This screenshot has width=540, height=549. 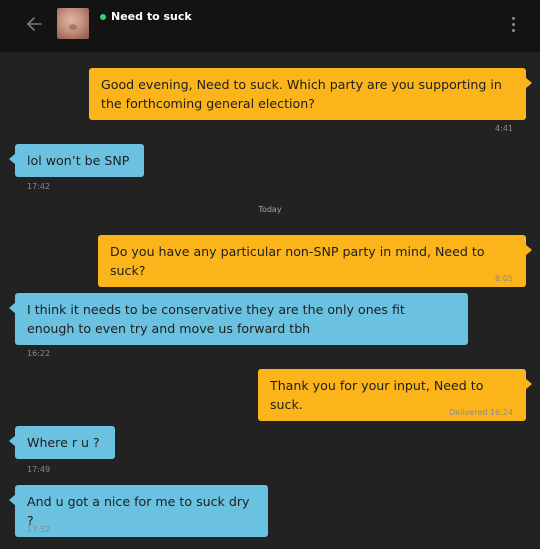 What do you see at coordinates (270, 26) in the screenshot?
I see `chat-header: Need to suck` at bounding box center [270, 26].